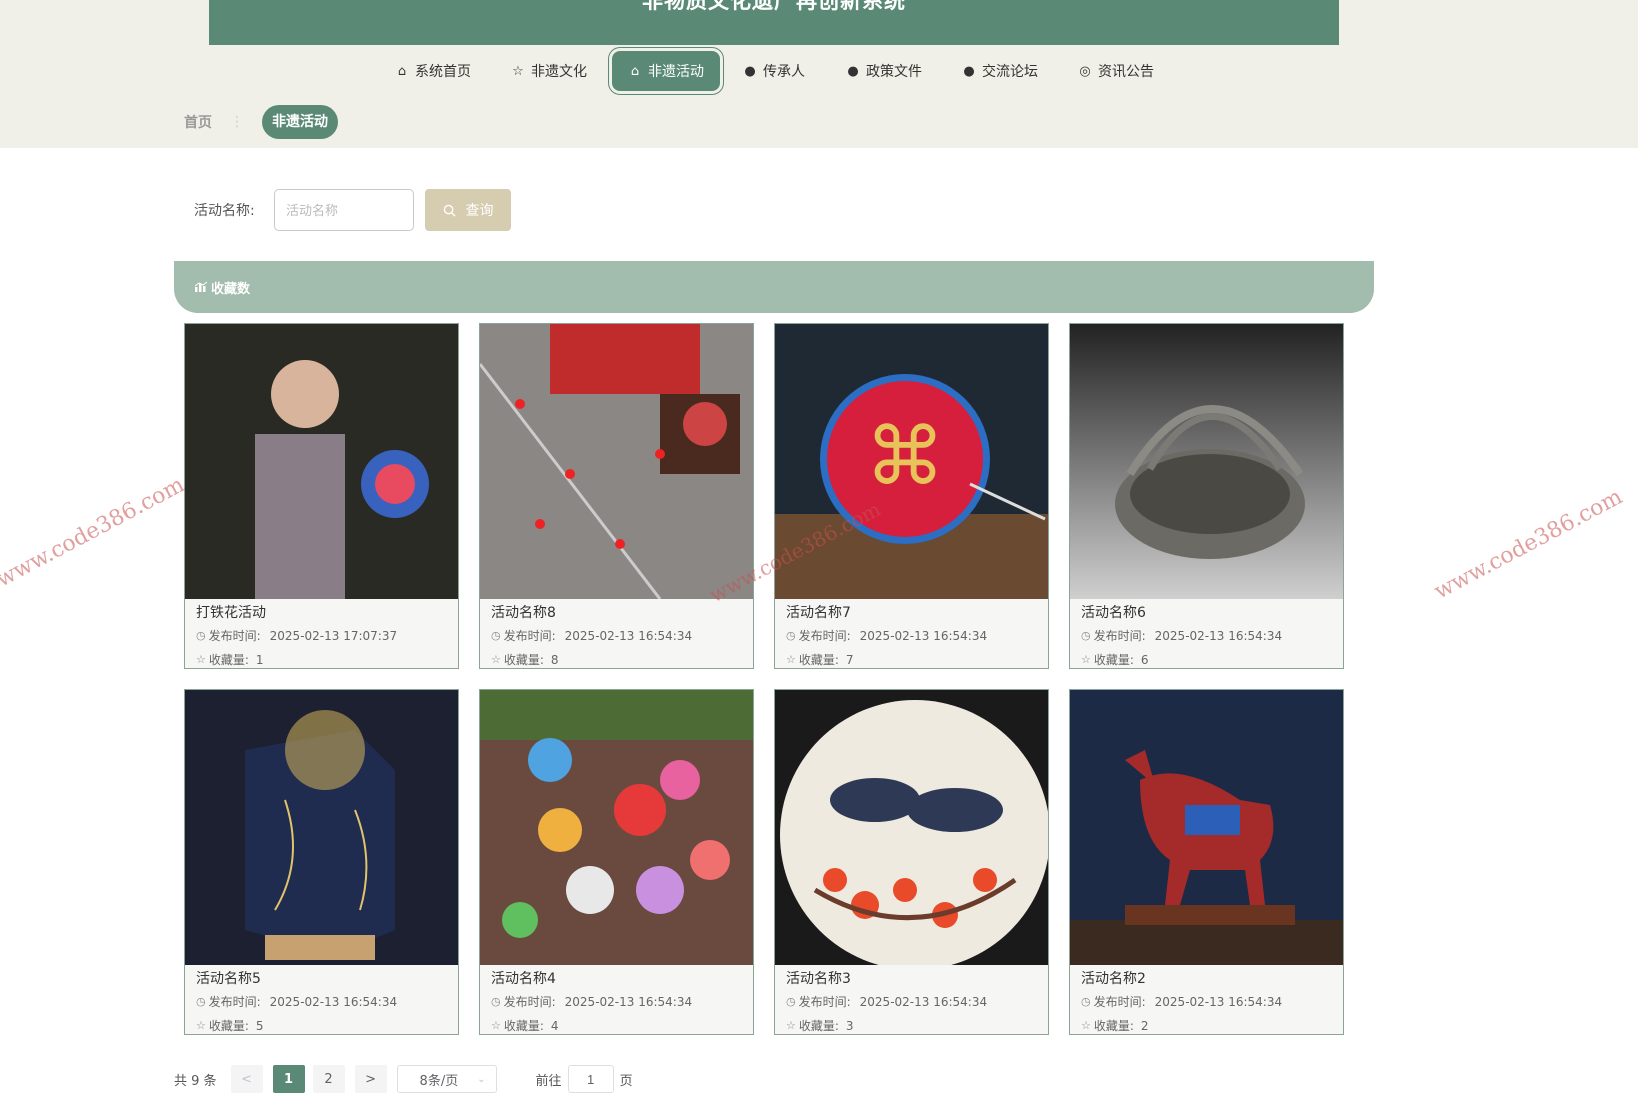  Describe the element at coordinates (911, 862) in the screenshot. I see `activity-card: 活动名称3 ◷ 发布时间: 2025-02-13 16:54:34 ☆ 收藏量: 3` at that location.